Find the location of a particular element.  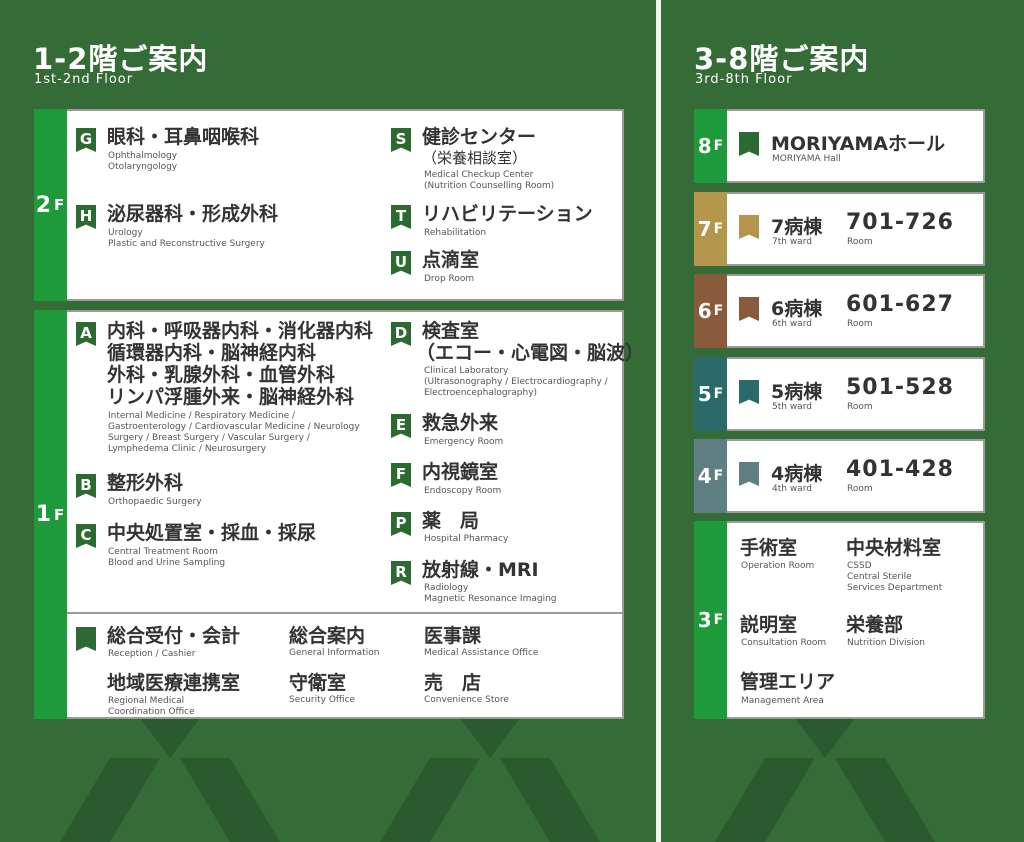

floor-8-name: MORIYAMAホール is located at coordinates (858, 144).